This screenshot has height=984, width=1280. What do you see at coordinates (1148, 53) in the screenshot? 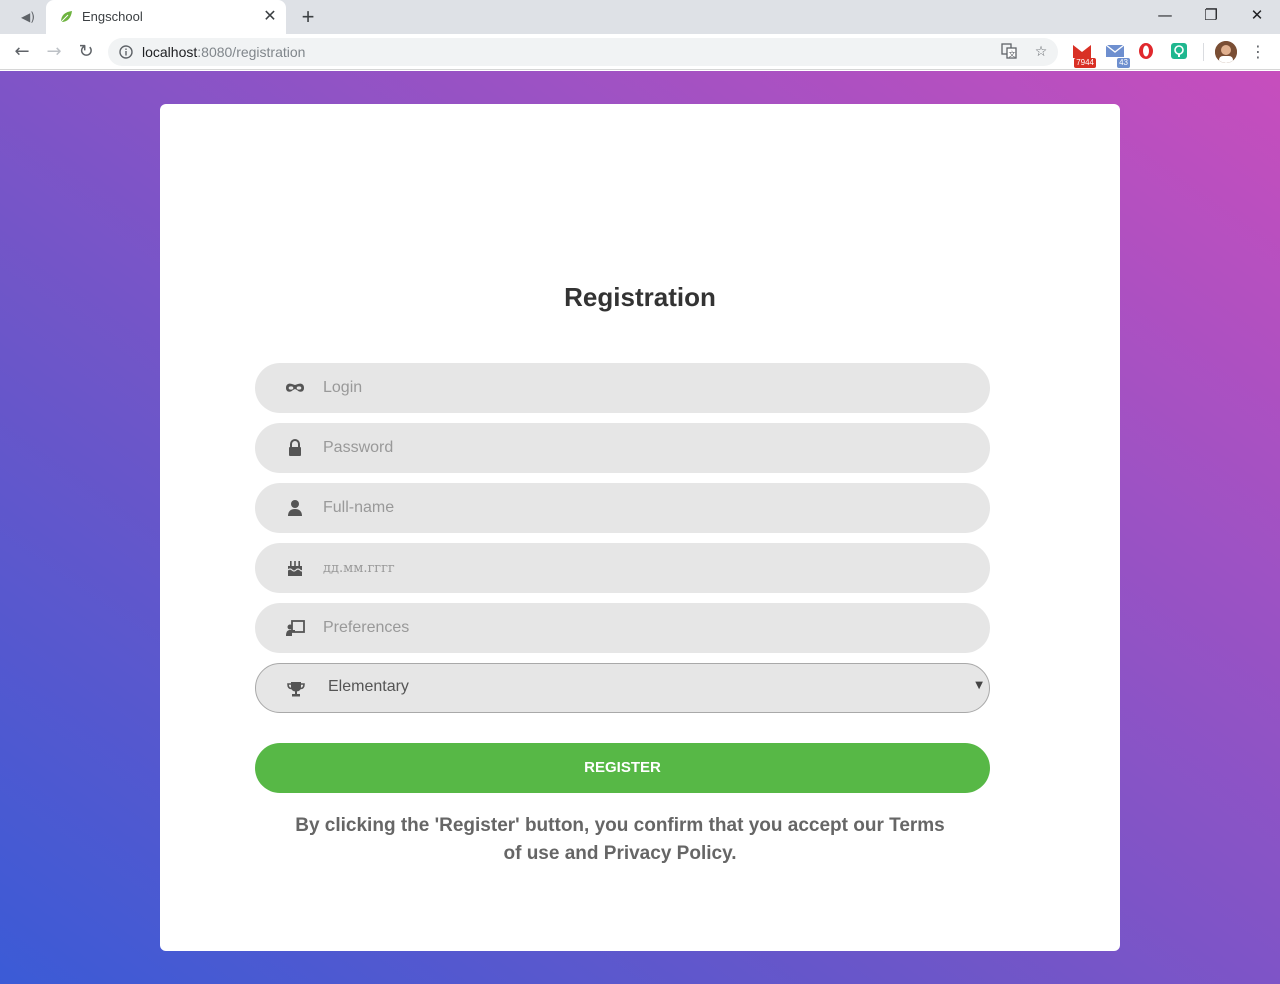
I see `opera-icon` at bounding box center [1148, 53].